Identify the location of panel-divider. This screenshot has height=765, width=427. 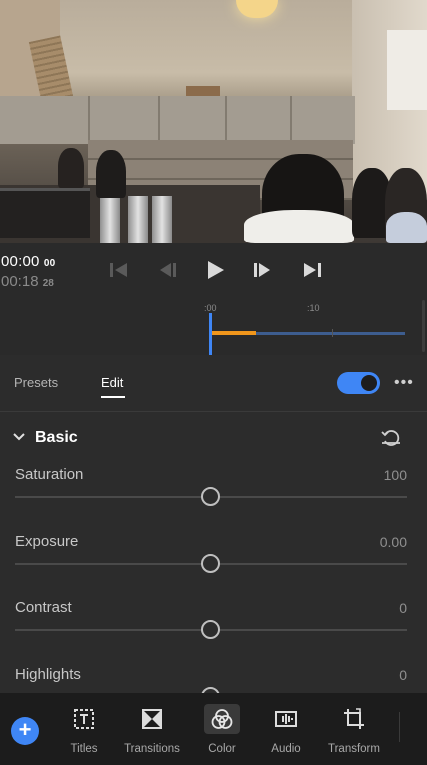
(213, 411).